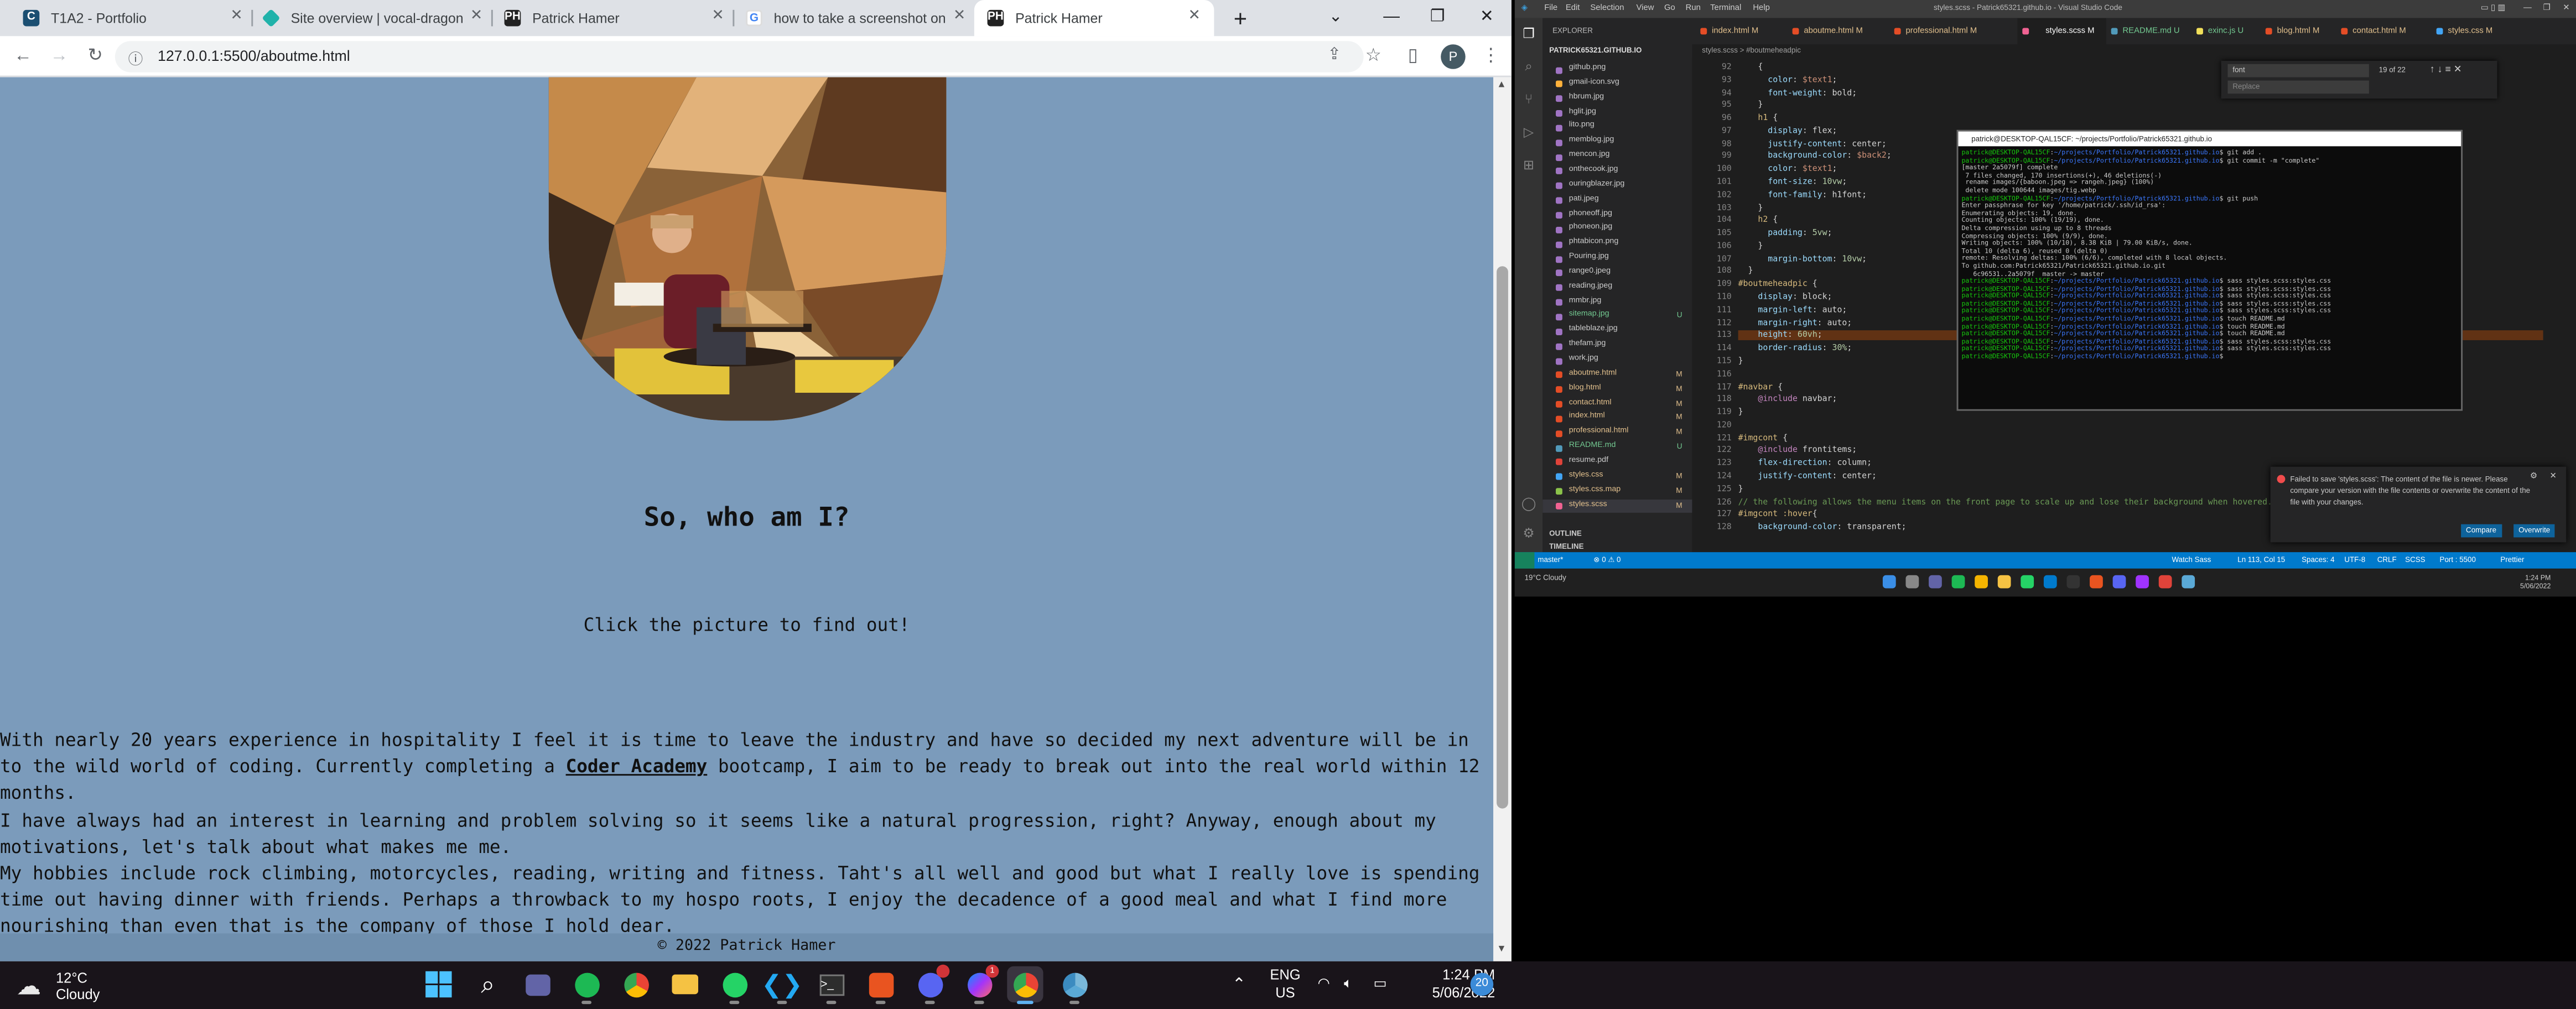 The image size is (2576, 1009). Describe the element at coordinates (1617, 491) in the screenshot. I see `file-item: styles.css.map M` at that location.